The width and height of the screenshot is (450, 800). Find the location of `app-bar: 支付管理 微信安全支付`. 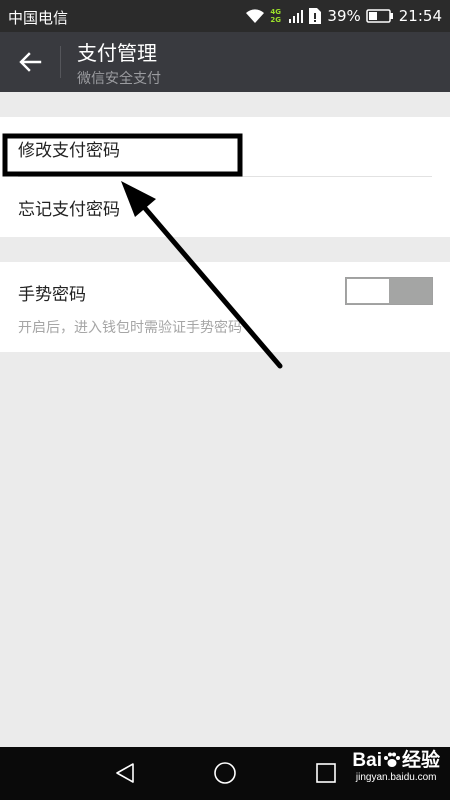

app-bar: 支付管理 微信安全支付 is located at coordinates (225, 62).